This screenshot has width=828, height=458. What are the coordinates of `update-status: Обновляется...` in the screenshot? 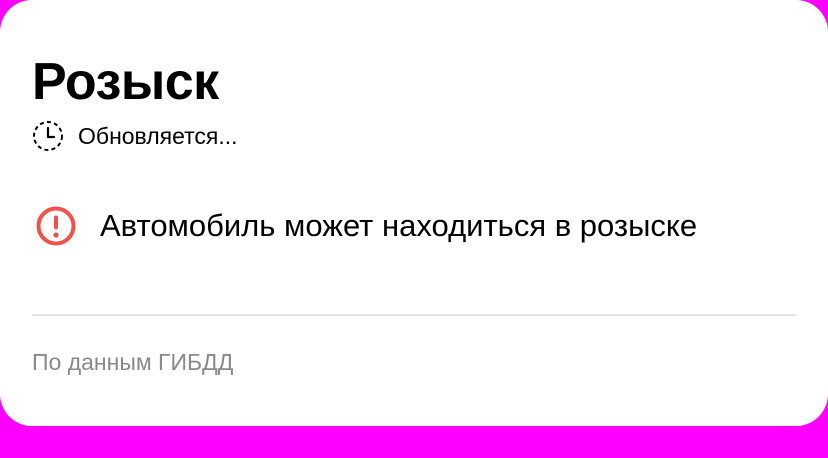 It's located at (135, 136).